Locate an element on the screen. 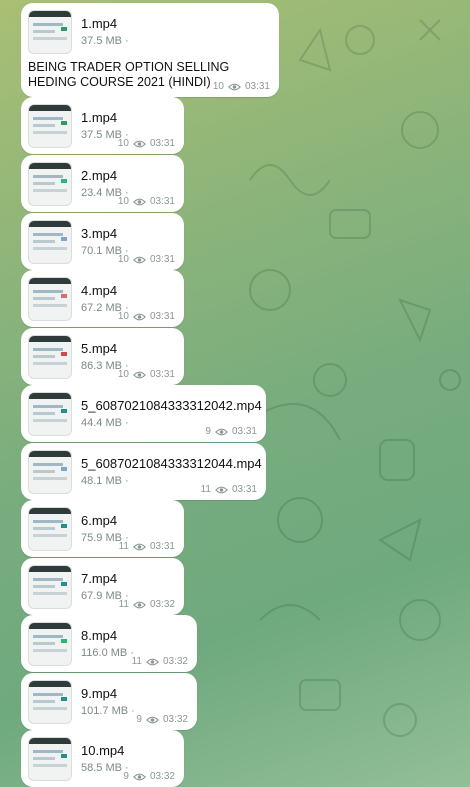 Image resolution: width=470 pixels, height=787 pixels. file-name: 3.mp4 is located at coordinates (99, 233).